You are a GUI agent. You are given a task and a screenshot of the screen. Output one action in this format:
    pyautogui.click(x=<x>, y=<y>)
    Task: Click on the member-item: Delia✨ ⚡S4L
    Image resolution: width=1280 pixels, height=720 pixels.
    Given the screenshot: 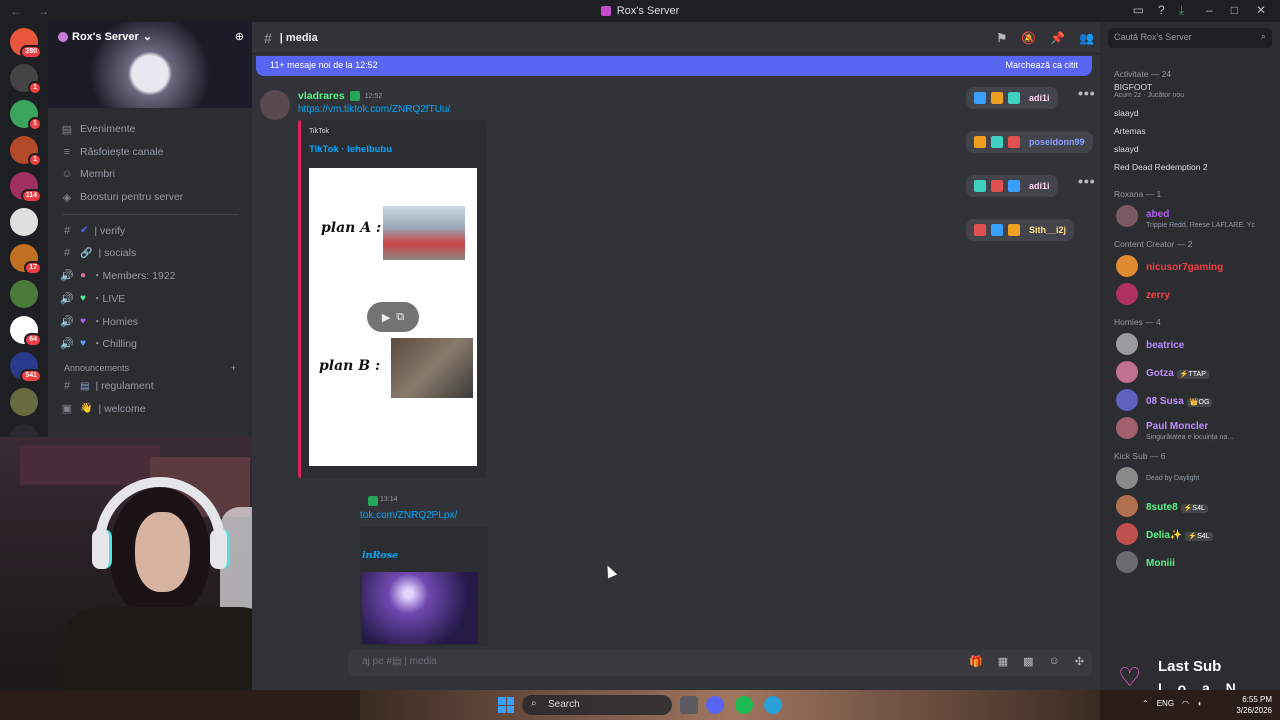 What is the action you would take?
    pyautogui.click(x=1190, y=534)
    